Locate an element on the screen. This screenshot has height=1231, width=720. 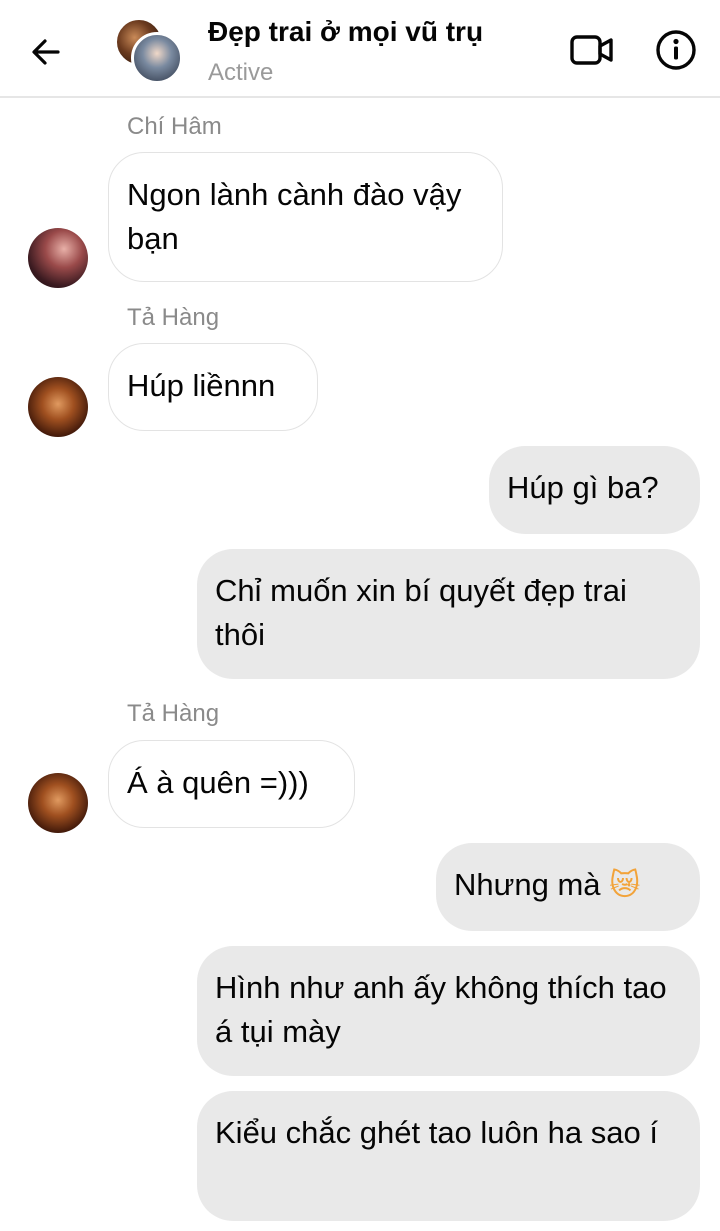
arrow-left-icon is located at coordinates (46, 52).